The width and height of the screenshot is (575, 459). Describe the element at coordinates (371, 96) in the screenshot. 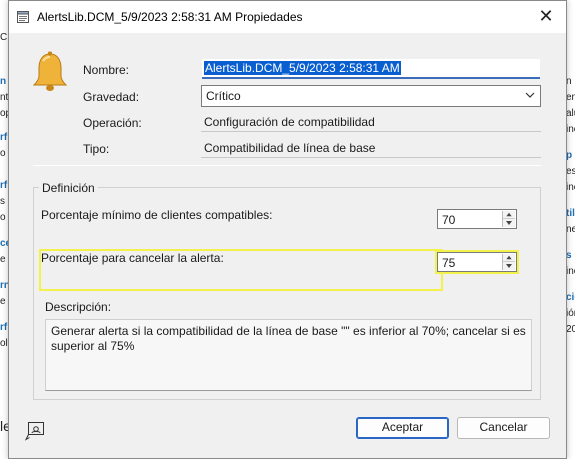

I see `severity-dropdown: Crítico` at that location.